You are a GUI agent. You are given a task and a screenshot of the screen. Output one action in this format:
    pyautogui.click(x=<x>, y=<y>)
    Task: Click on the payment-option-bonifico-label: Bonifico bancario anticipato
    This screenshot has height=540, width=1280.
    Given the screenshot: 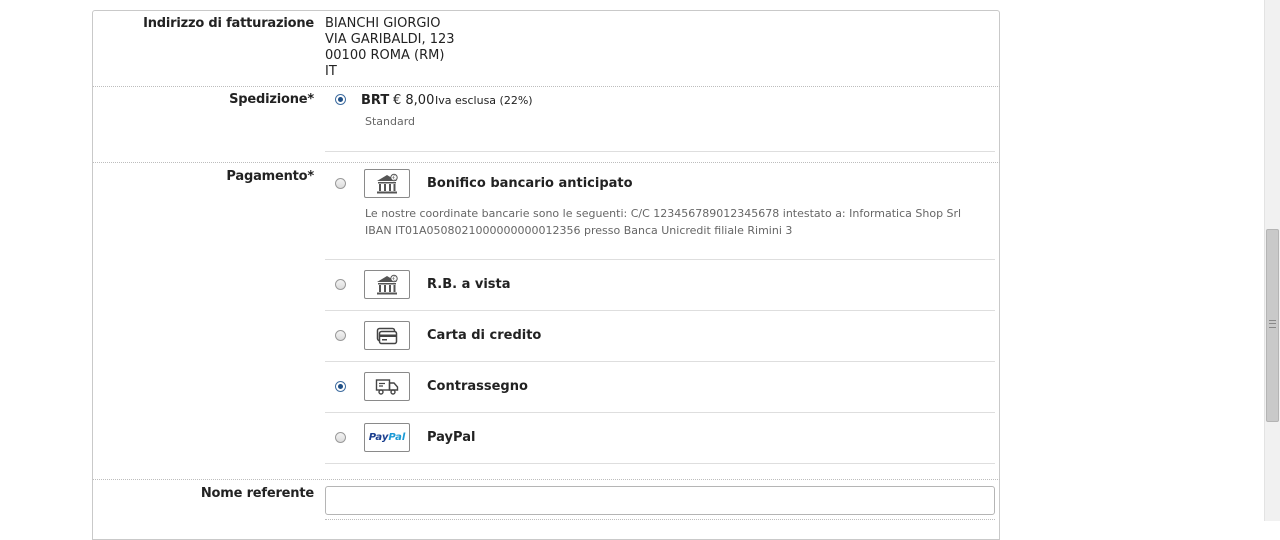 What is the action you would take?
    pyautogui.click(x=530, y=183)
    